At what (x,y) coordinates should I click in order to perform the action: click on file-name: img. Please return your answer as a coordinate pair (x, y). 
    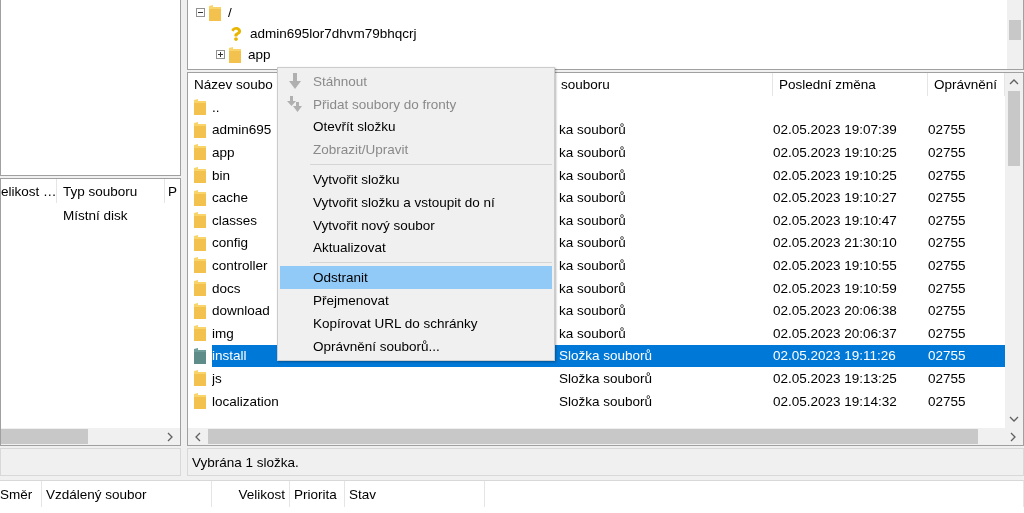
    Looking at the image, I should click on (223, 333).